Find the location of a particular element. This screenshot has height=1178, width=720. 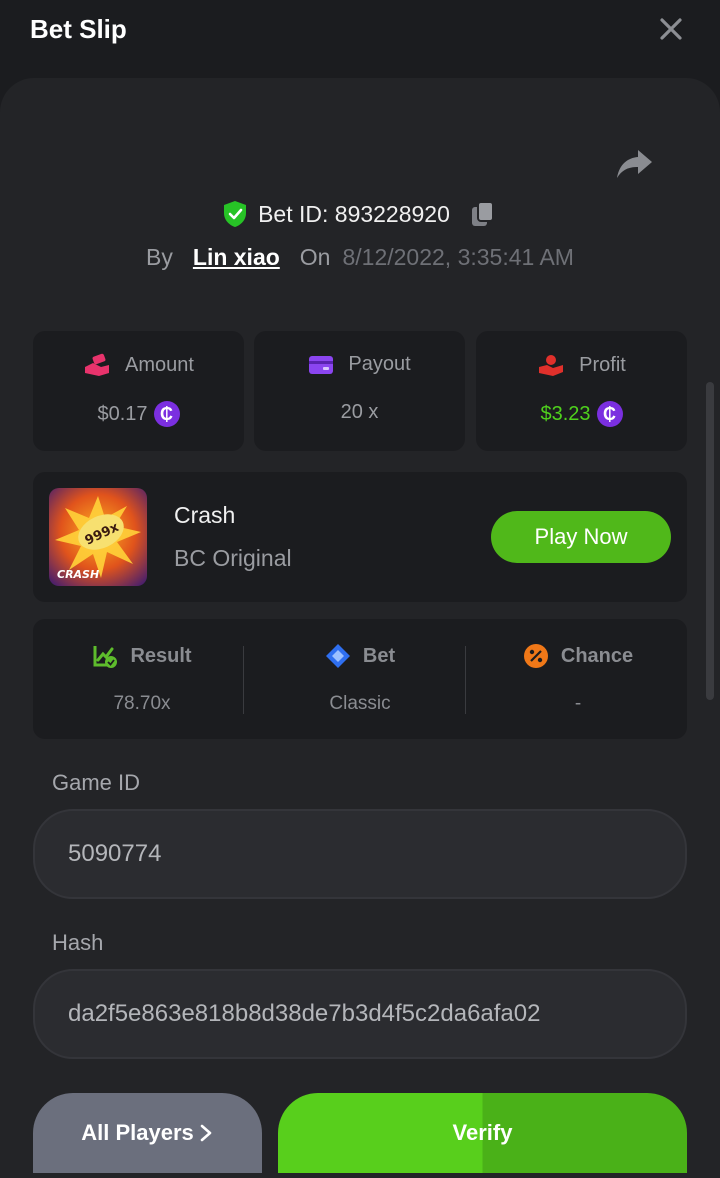

game-id-label: Game ID is located at coordinates (96, 782).